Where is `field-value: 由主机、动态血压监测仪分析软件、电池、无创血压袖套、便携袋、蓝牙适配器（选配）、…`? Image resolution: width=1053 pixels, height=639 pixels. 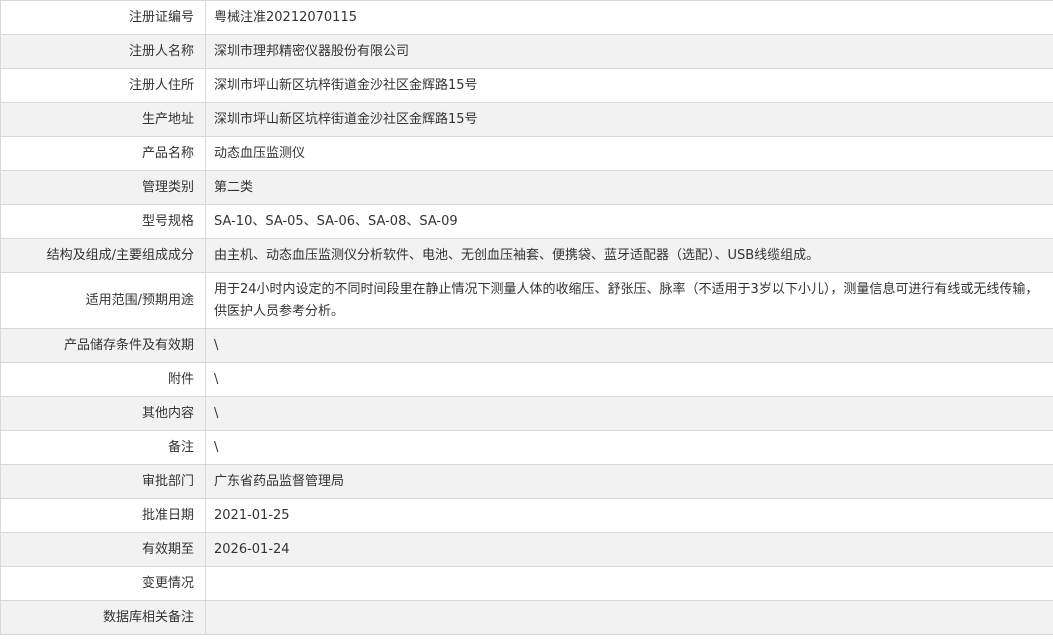
field-value: 由主机、动态血压监测仪分析软件、电池、无创血压袖套、便携袋、蓝牙适配器（选配）、… is located at coordinates (629, 255).